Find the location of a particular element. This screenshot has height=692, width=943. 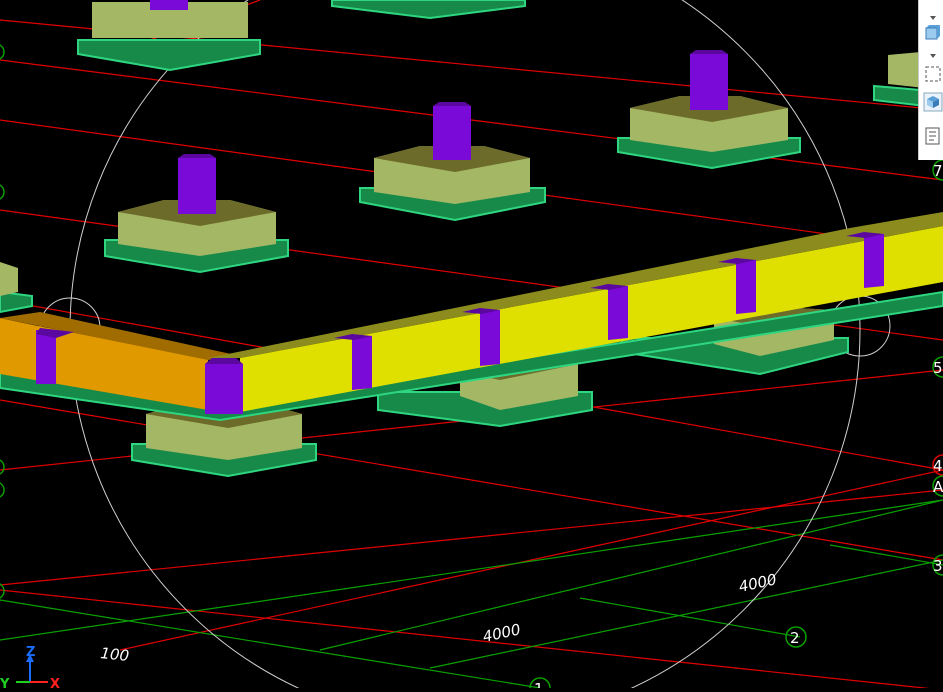

view-toolbar is located at coordinates (930, 80).